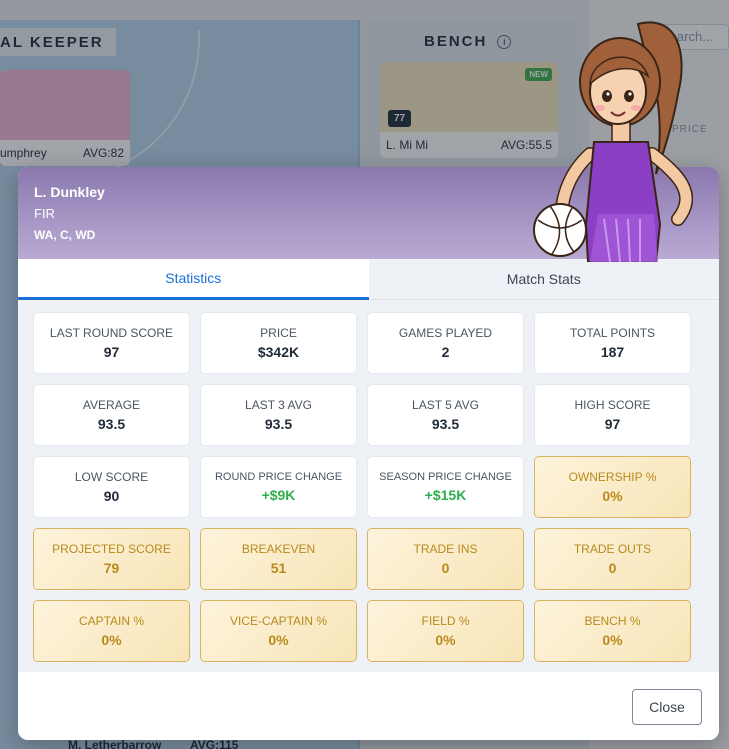 The image size is (729, 749). I want to click on stat-value: 2, so click(445, 352).